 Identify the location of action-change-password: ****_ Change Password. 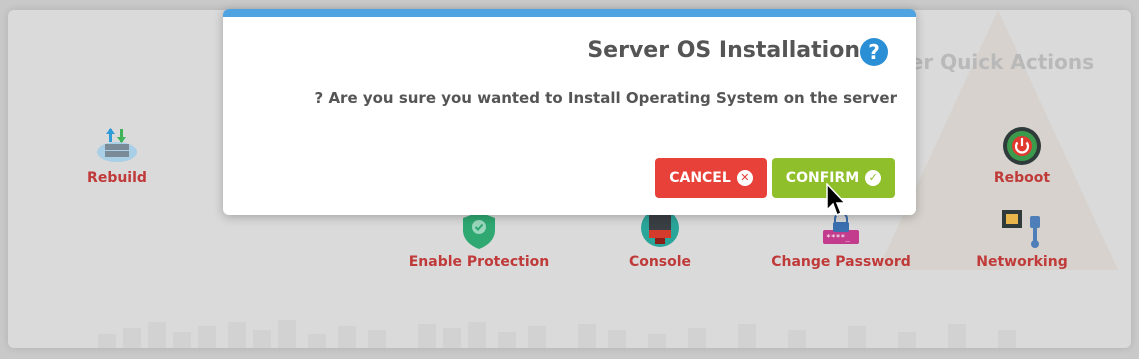
(841, 240).